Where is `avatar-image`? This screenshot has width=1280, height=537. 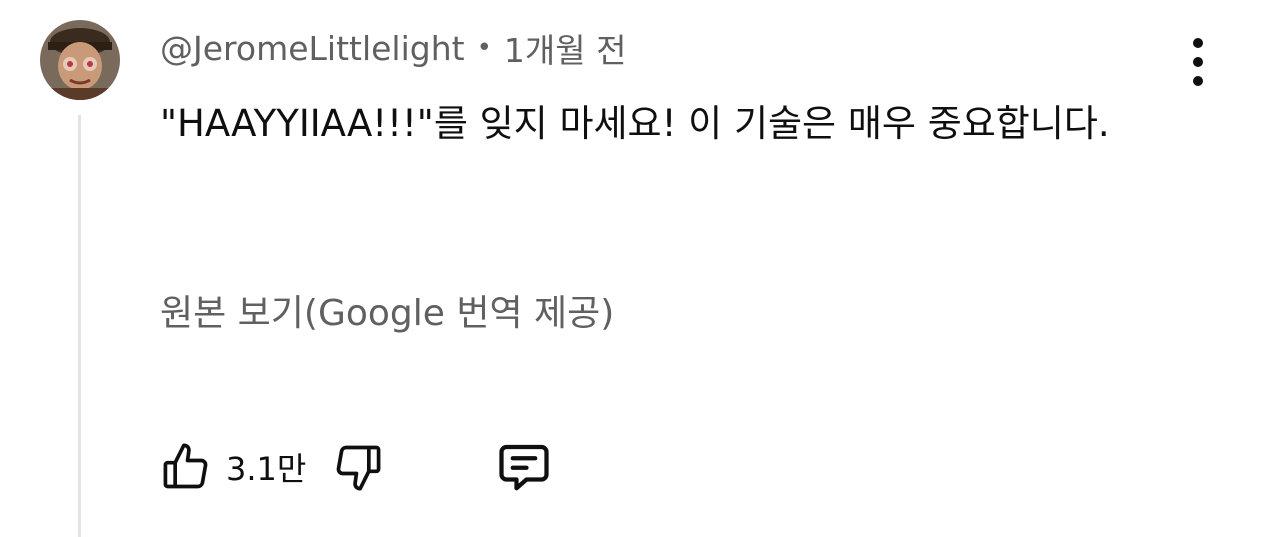
avatar-image is located at coordinates (80, 60).